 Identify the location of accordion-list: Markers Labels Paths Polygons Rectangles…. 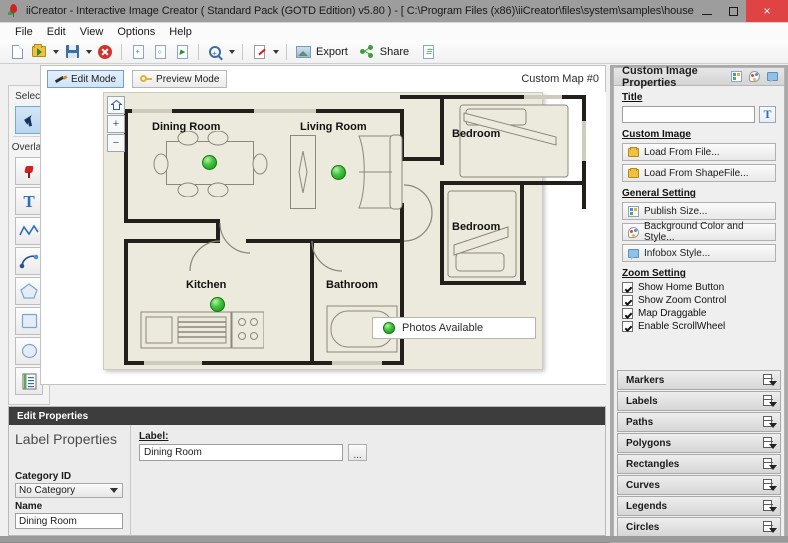
(699, 454).